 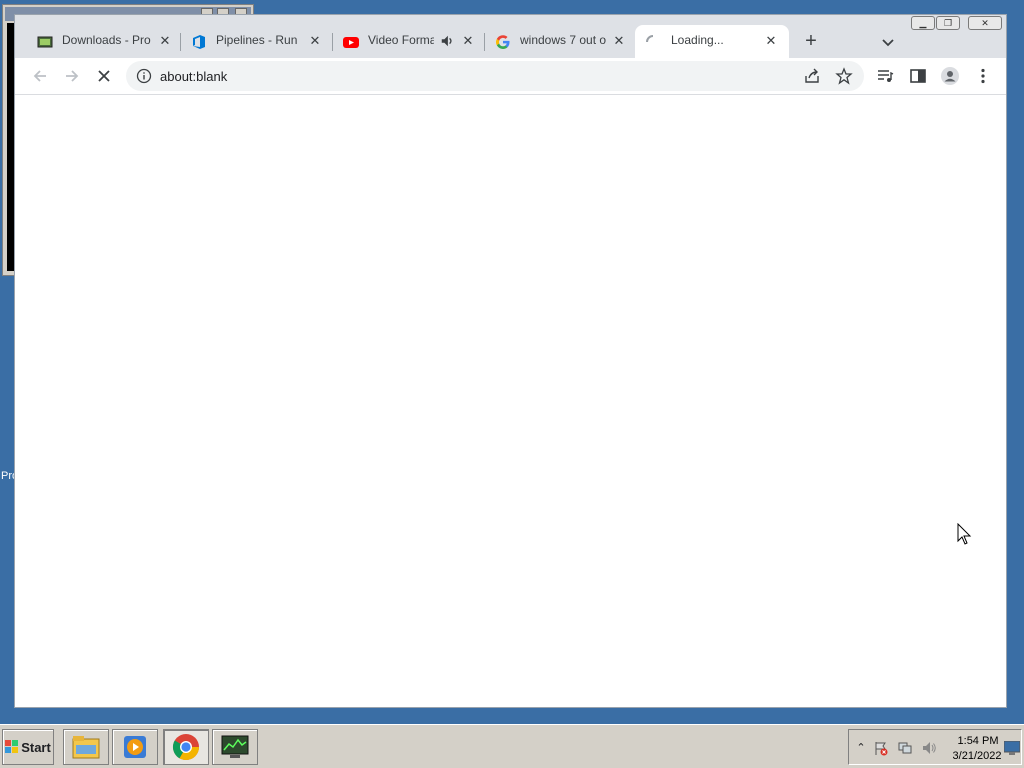 What do you see at coordinates (193, 76) in the screenshot?
I see `url-text: about:blank` at bounding box center [193, 76].